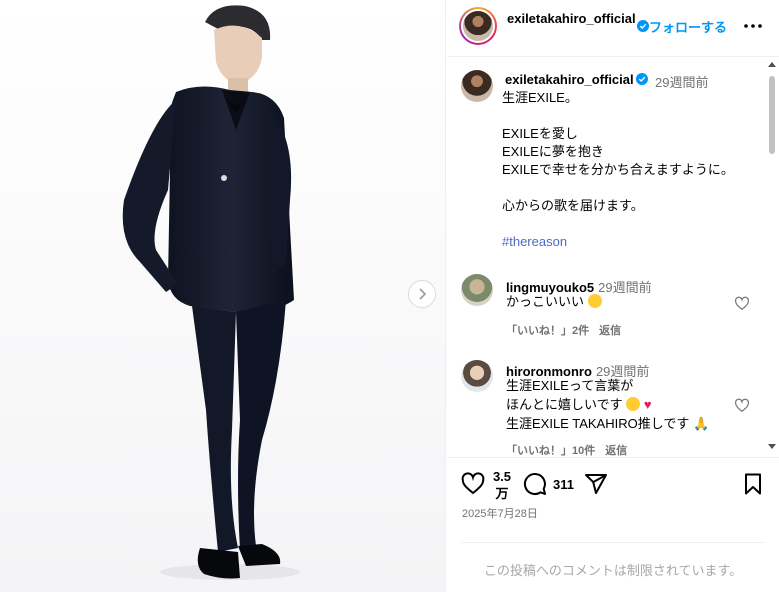 The image size is (779, 592). Describe the element at coordinates (502, 485) in the screenshot. I see `like-count: 3.5 万` at that location.